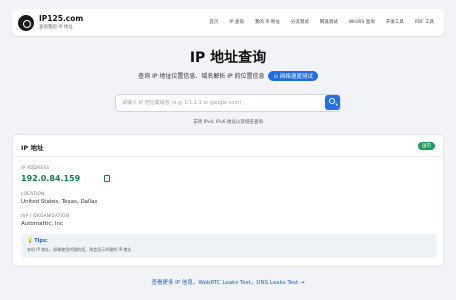 This screenshot has width=456, height=300. I want to click on nav-my-ip: 我的 IP 地址, so click(267, 22).